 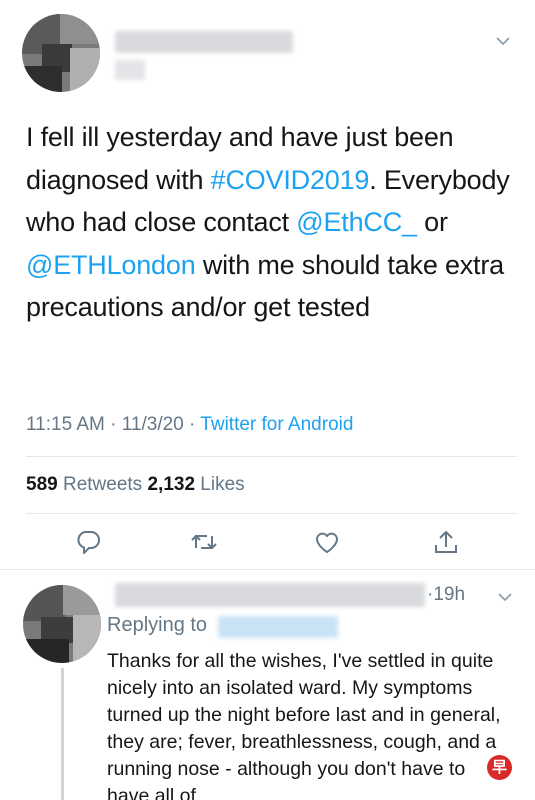 What do you see at coordinates (499, 767) in the screenshot?
I see `watermark-logo-icon: 早` at bounding box center [499, 767].